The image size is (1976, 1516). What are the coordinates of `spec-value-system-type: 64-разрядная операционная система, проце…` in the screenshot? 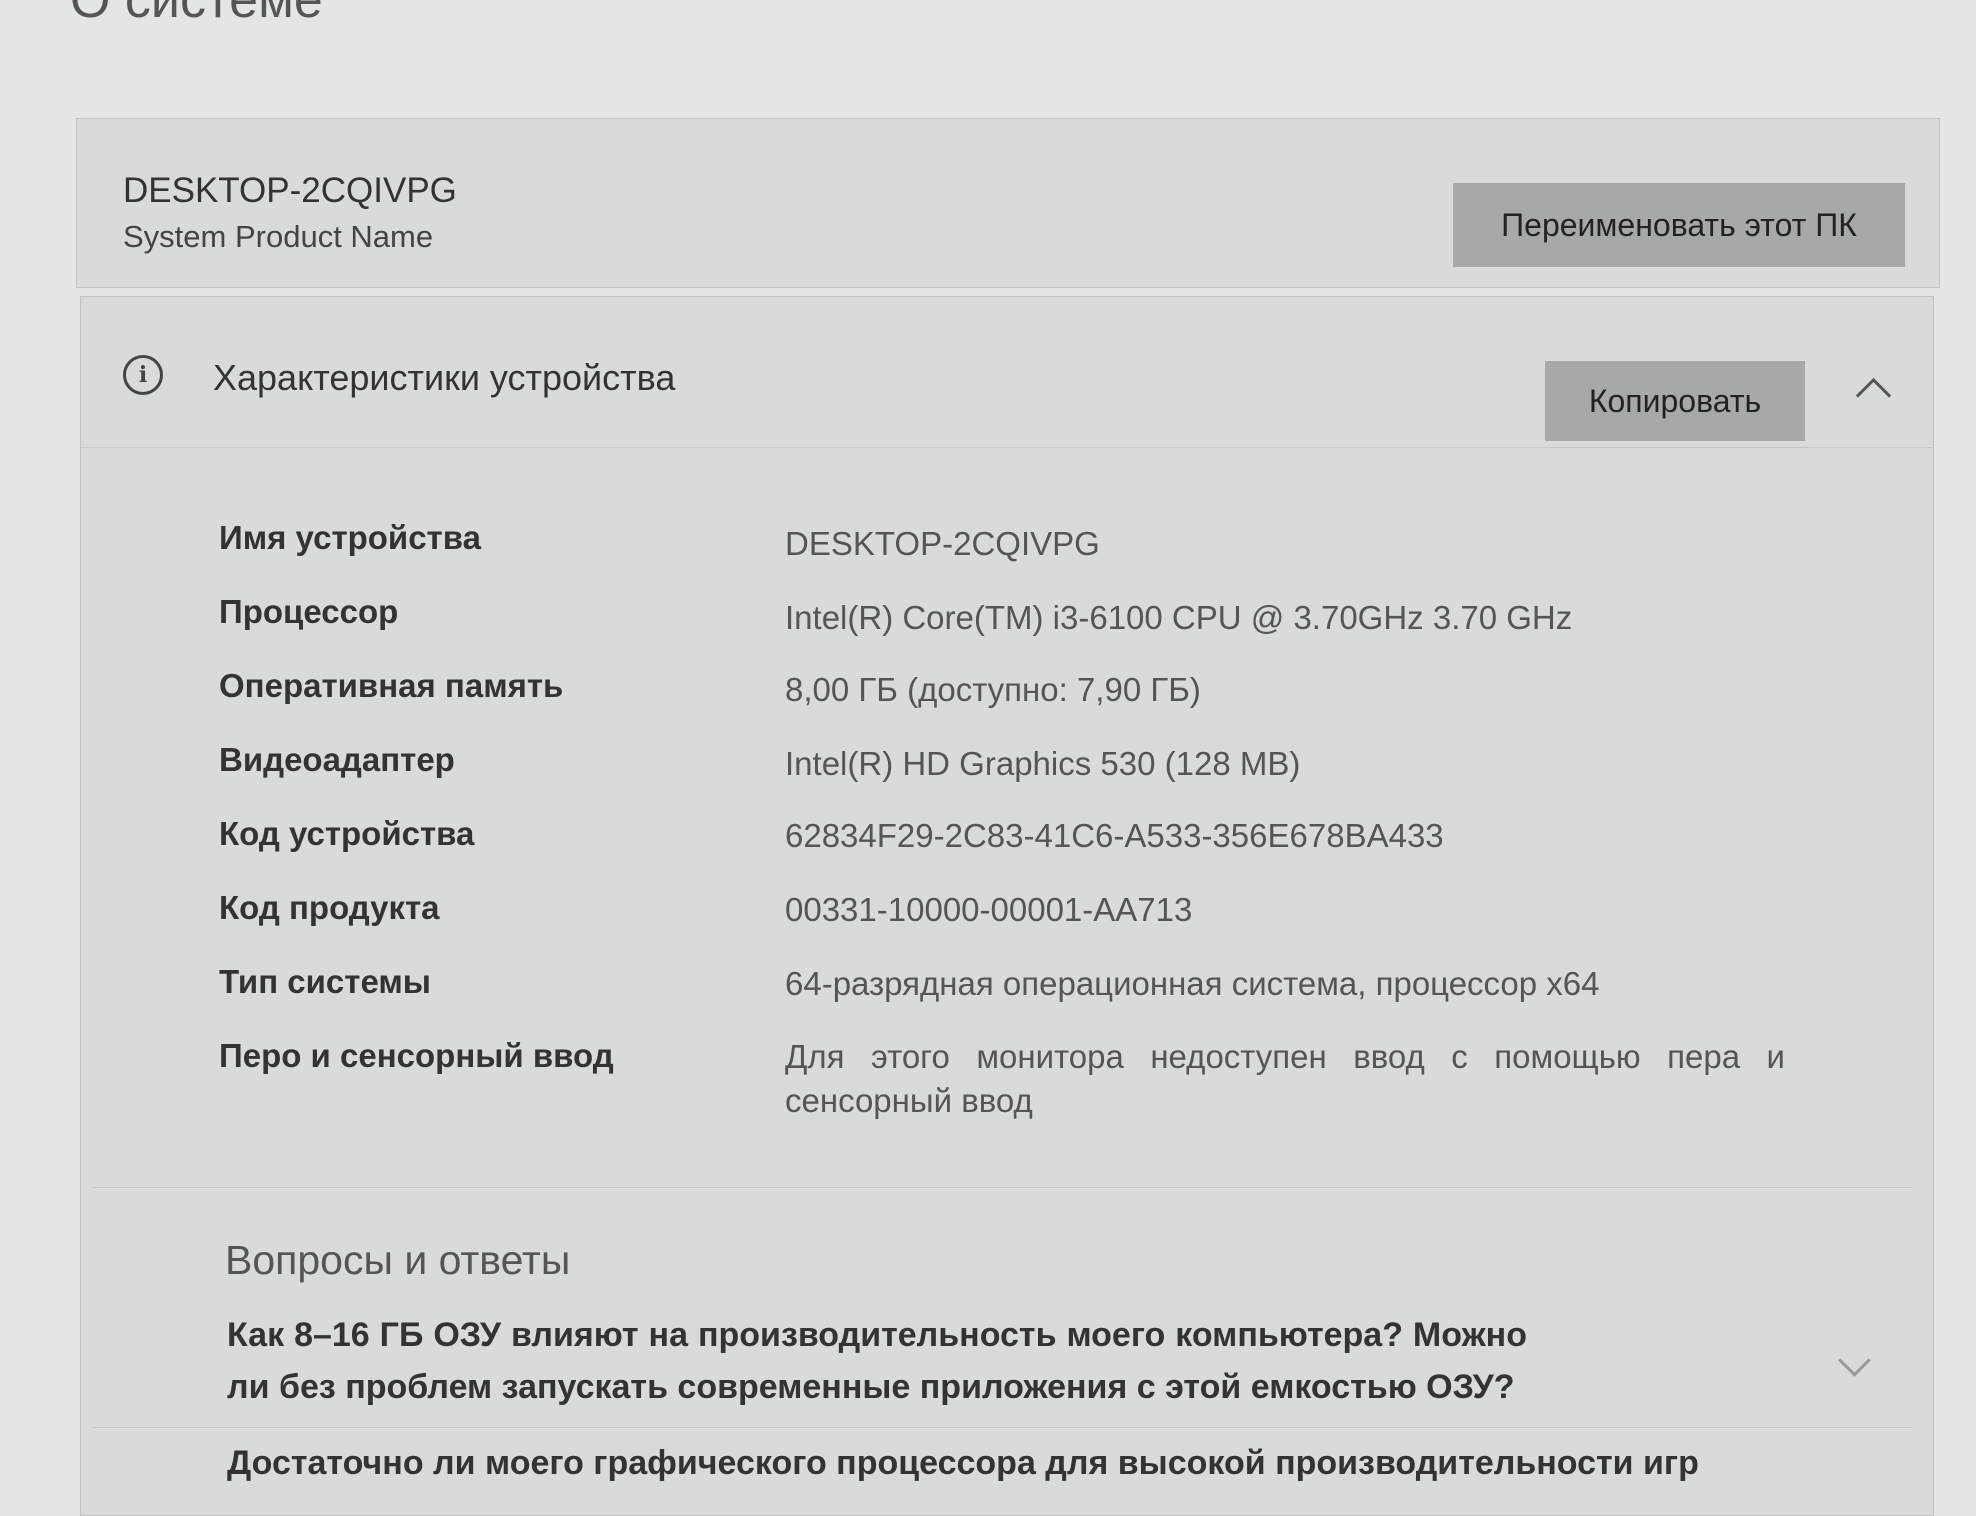 It's located at (1192, 983).